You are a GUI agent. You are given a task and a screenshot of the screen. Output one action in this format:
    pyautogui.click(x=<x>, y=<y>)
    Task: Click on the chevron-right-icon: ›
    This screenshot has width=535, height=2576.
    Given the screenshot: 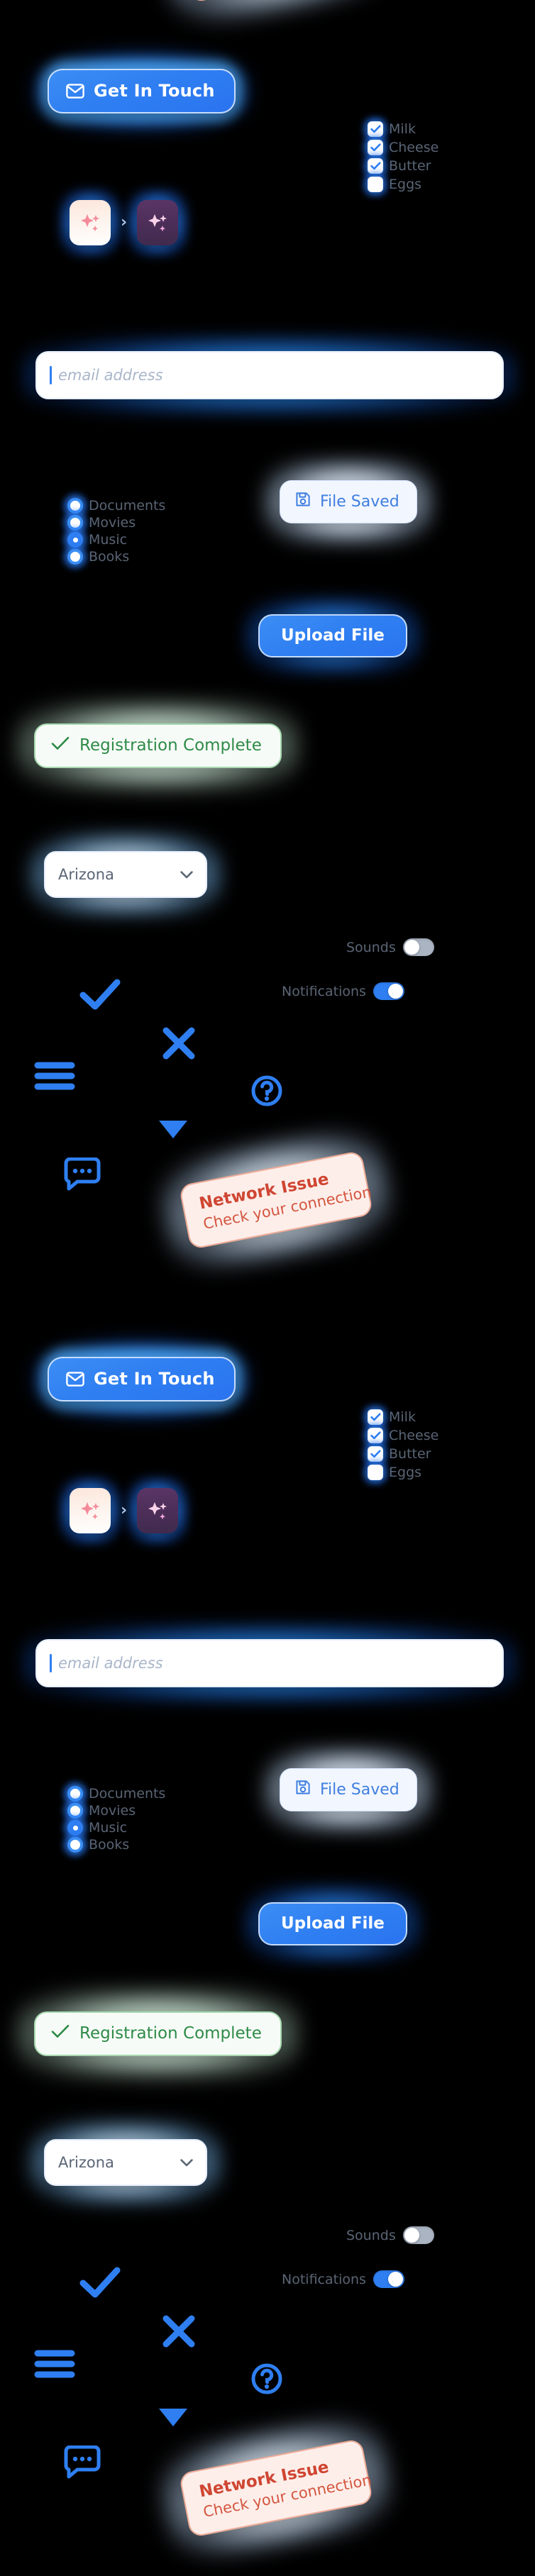 What is the action you would take?
    pyautogui.click(x=124, y=222)
    